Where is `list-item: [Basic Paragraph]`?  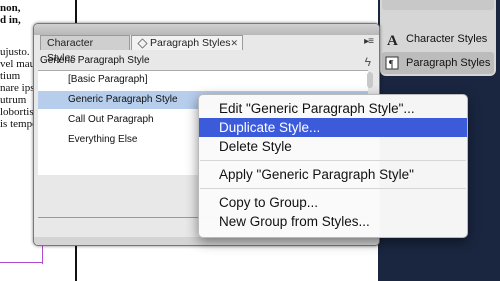 list-item: [Basic Paragraph] is located at coordinates (203, 80).